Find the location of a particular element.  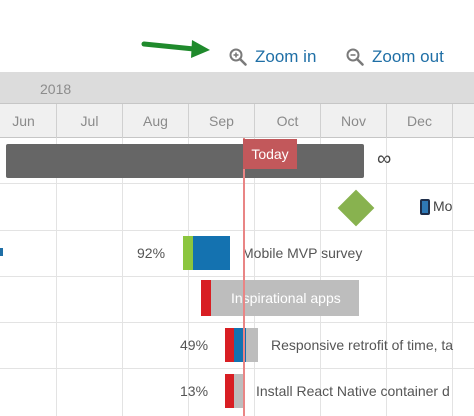

zoom-out-label: Zoom out is located at coordinates (408, 56).